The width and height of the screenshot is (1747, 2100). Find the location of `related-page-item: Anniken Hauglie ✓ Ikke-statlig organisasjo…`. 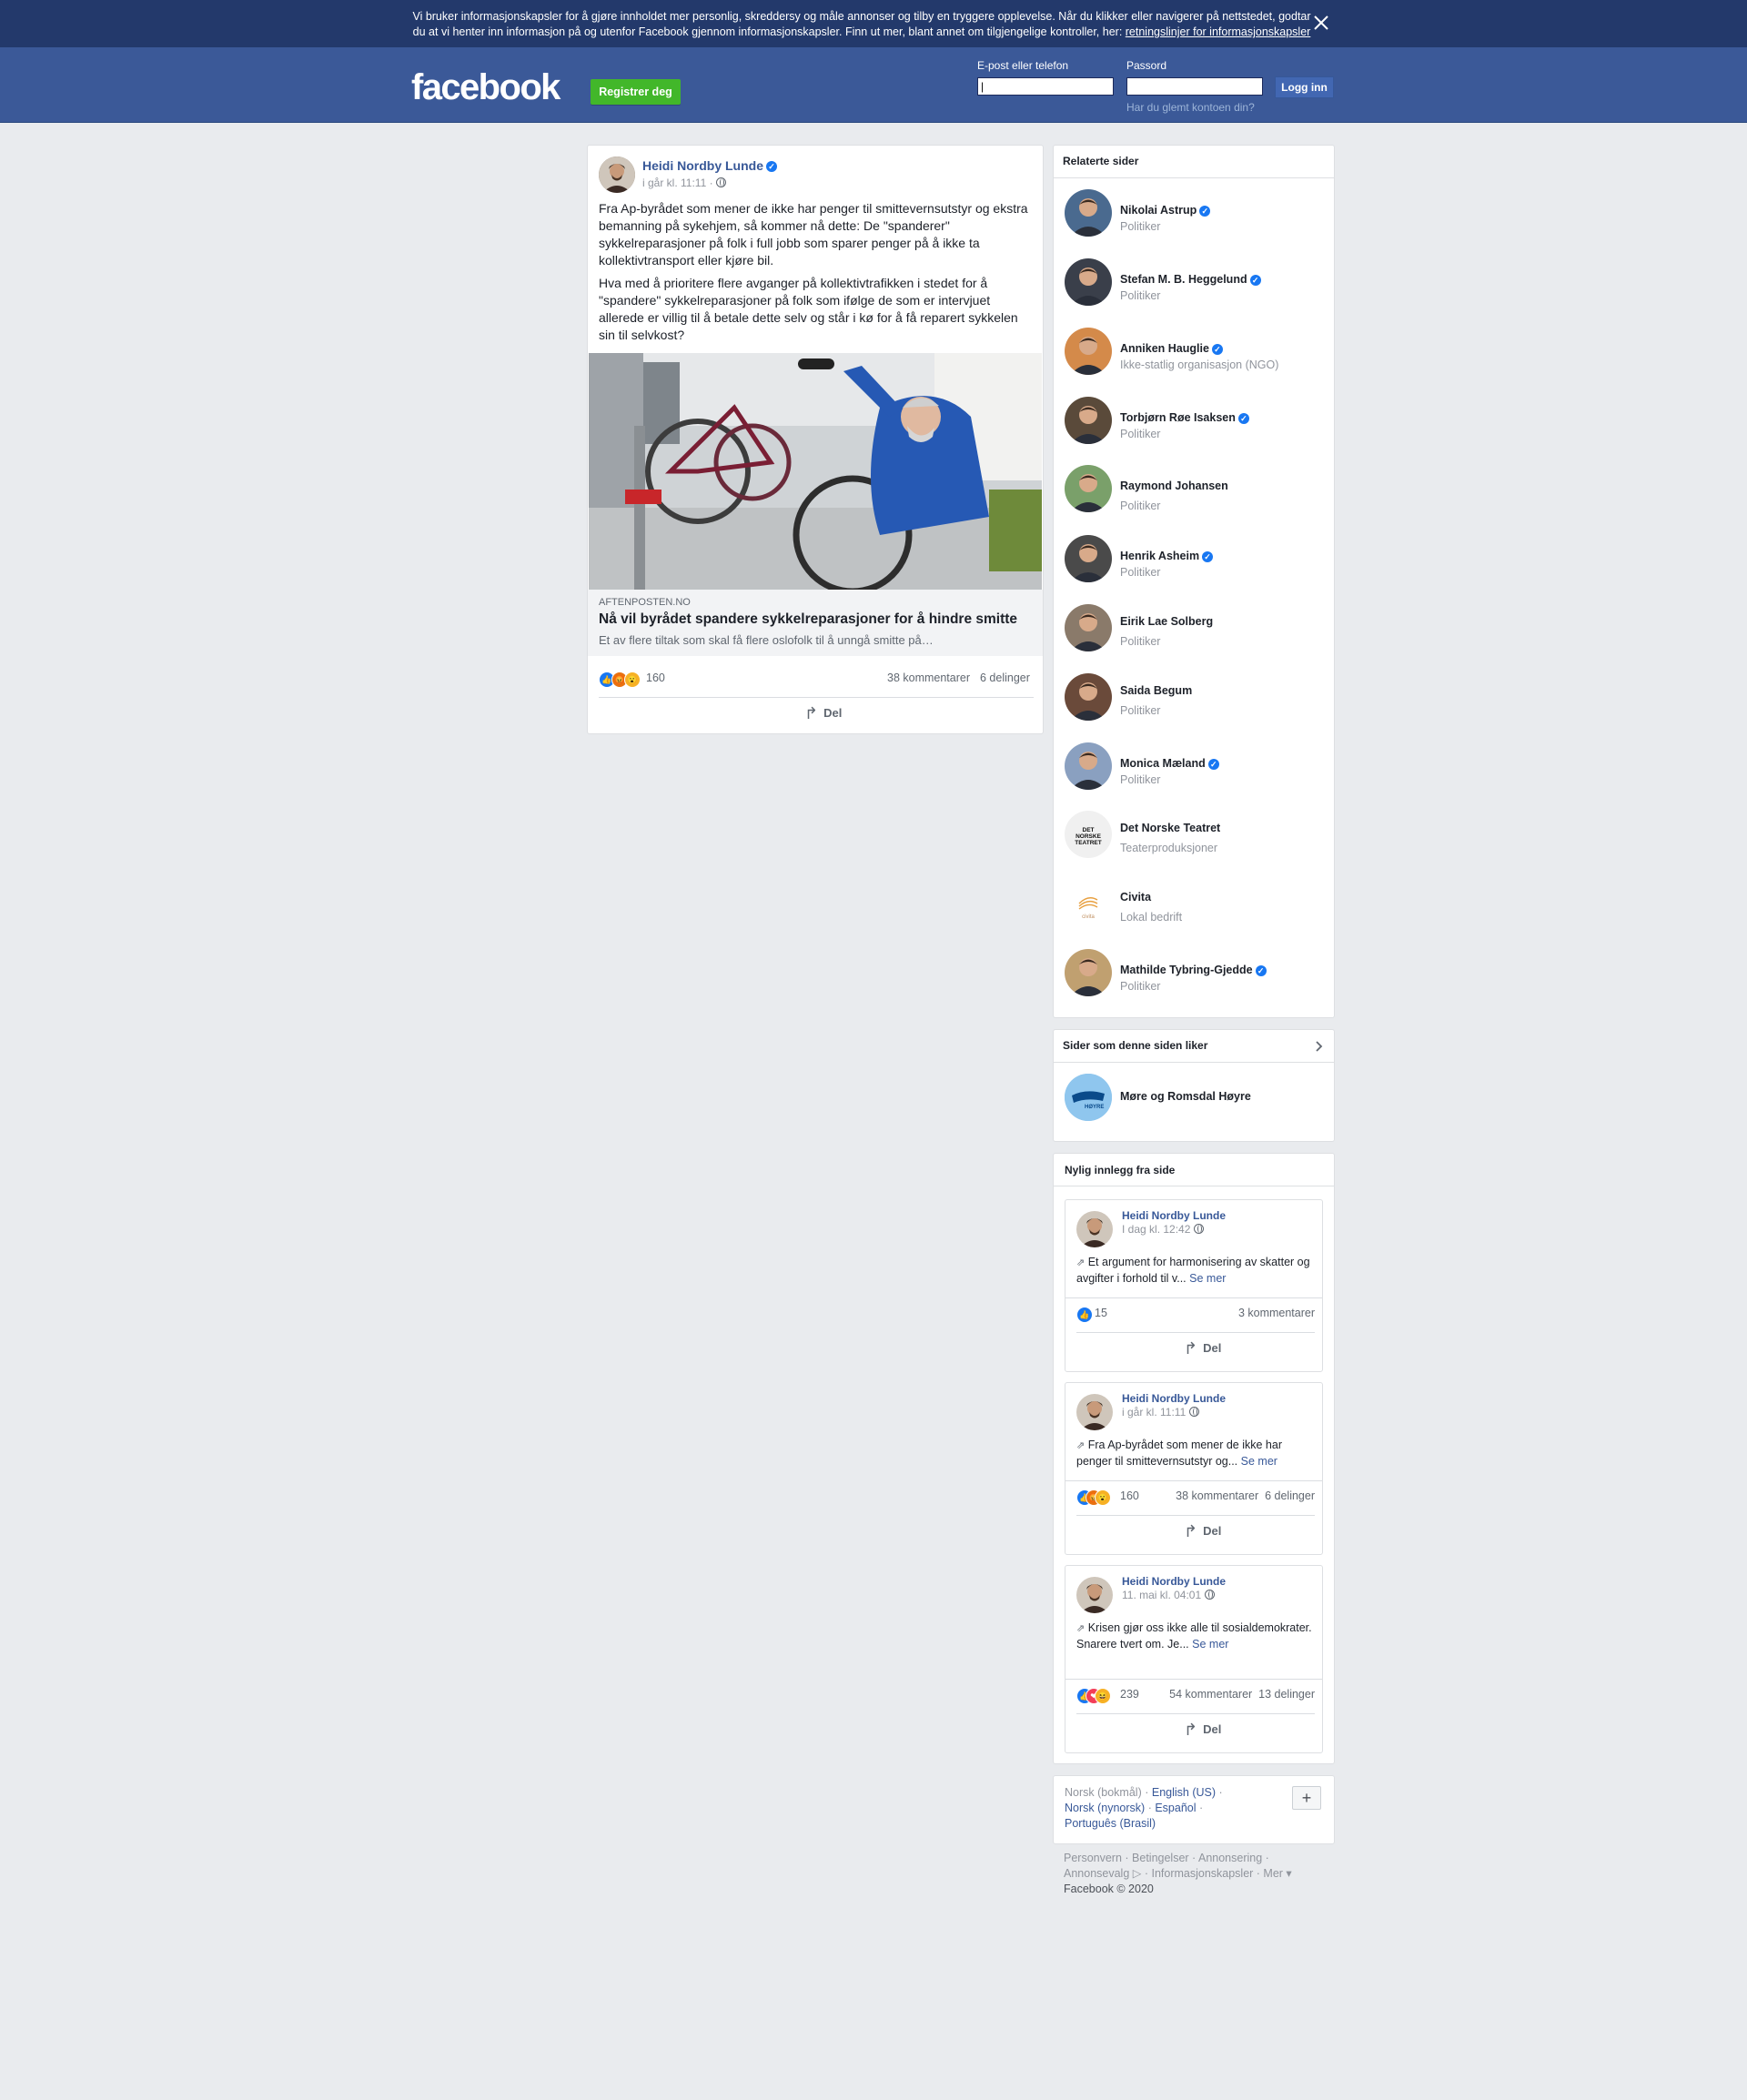

related-page-item: Anniken Hauglie ✓ Ikke-statlig organisasjo… is located at coordinates (1197, 355).